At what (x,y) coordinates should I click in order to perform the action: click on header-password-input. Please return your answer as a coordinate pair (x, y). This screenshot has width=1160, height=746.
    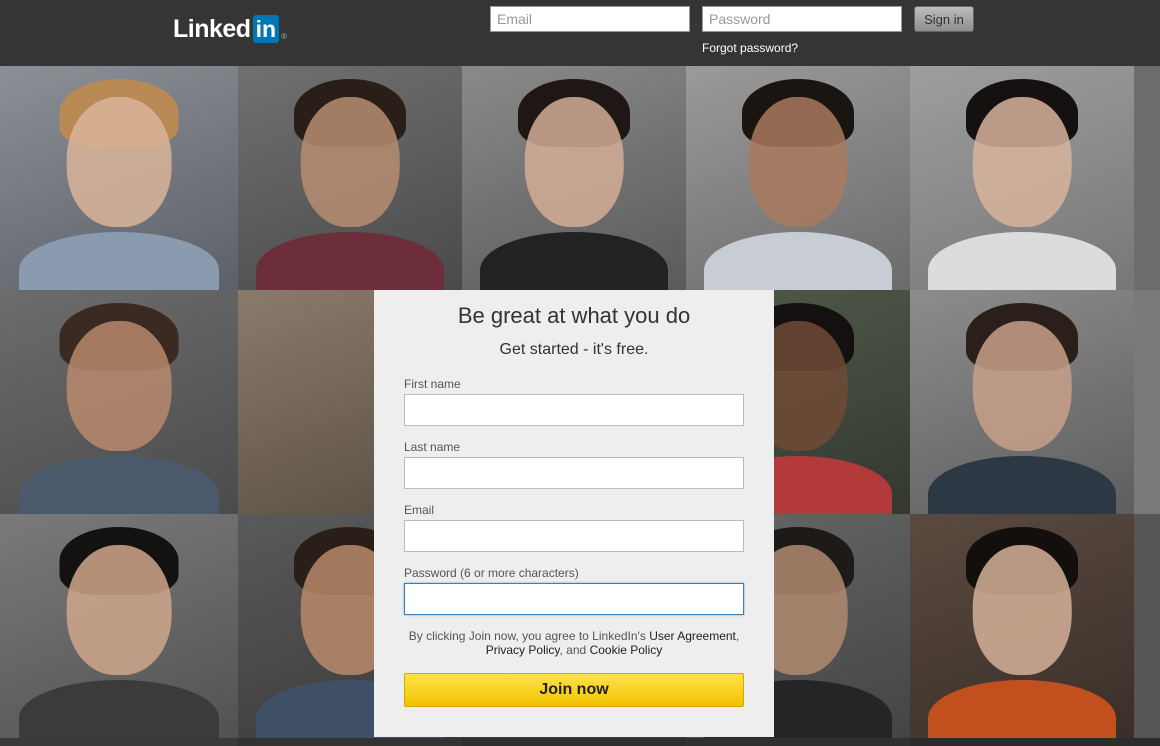
    Looking at the image, I should click on (802, 19).